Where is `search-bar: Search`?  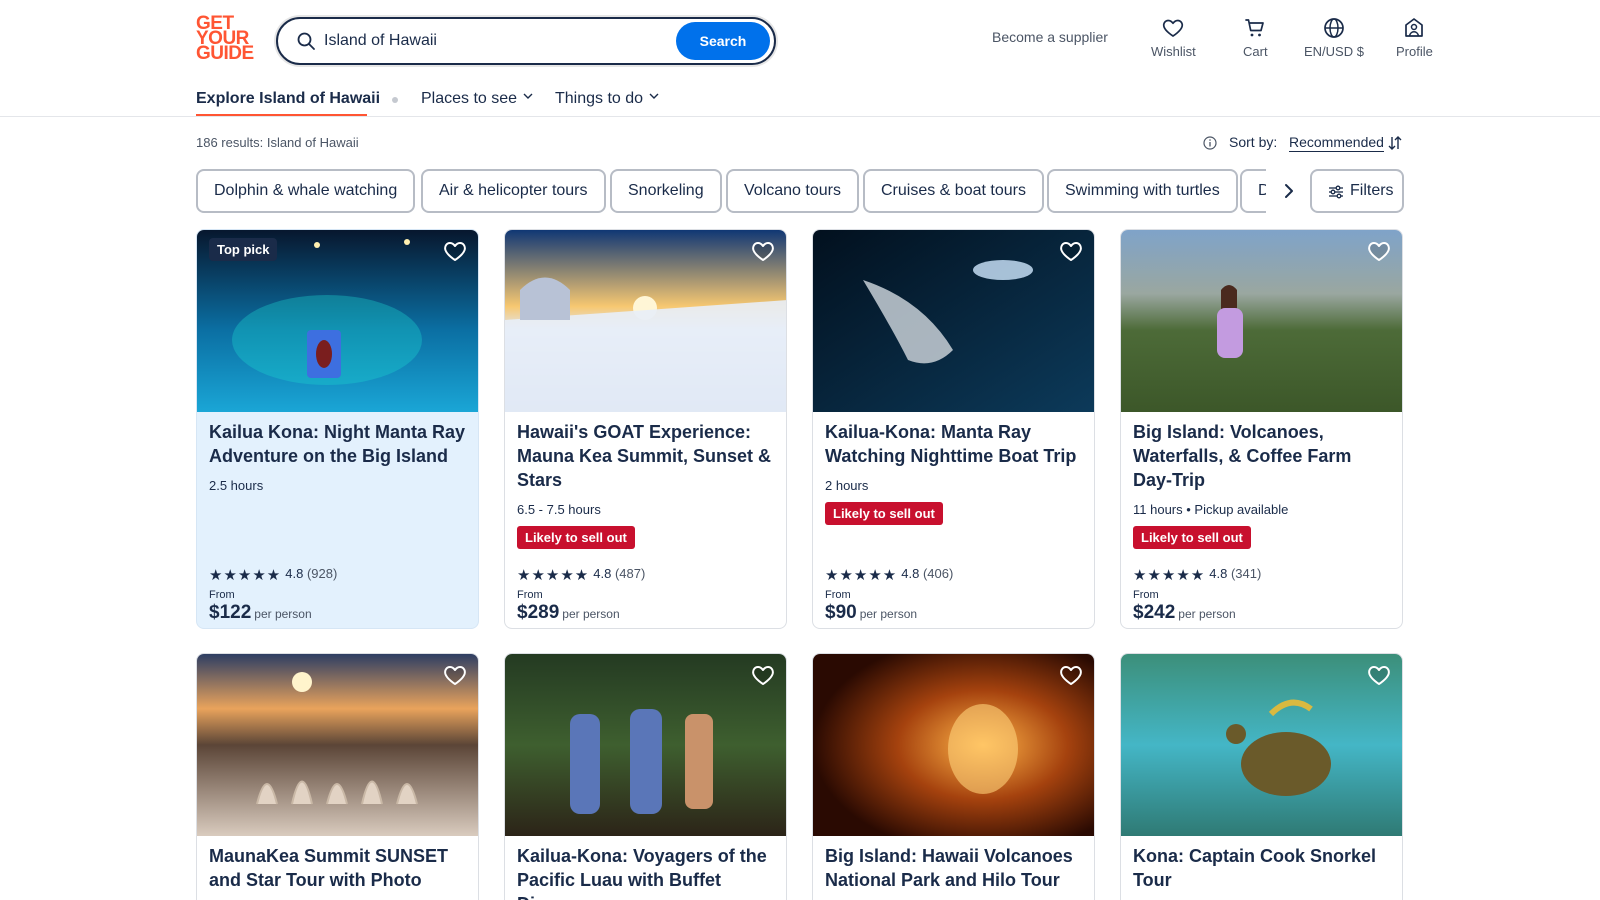 search-bar: Search is located at coordinates (526, 41).